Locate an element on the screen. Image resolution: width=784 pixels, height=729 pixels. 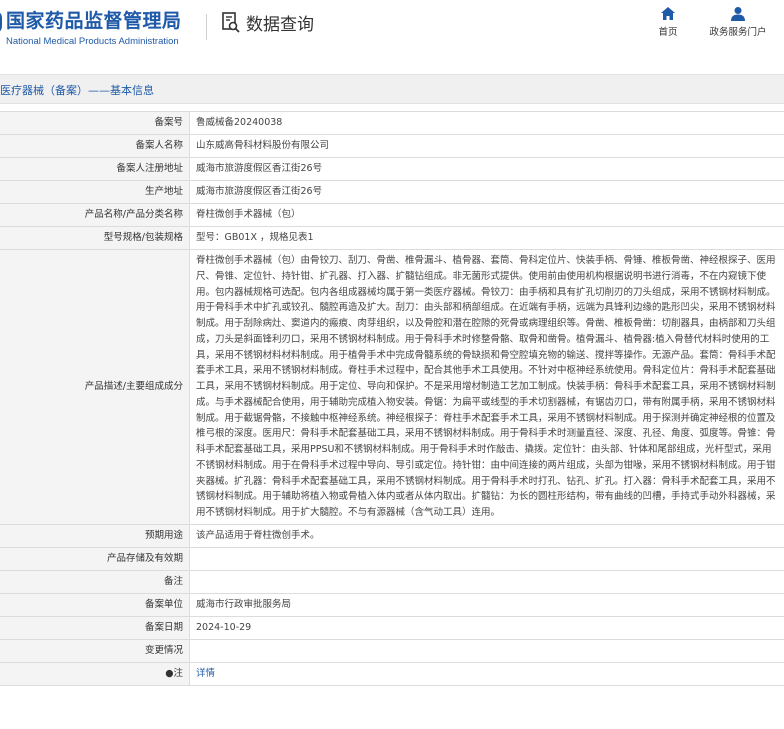
header-divider is located at coordinates (206, 27).